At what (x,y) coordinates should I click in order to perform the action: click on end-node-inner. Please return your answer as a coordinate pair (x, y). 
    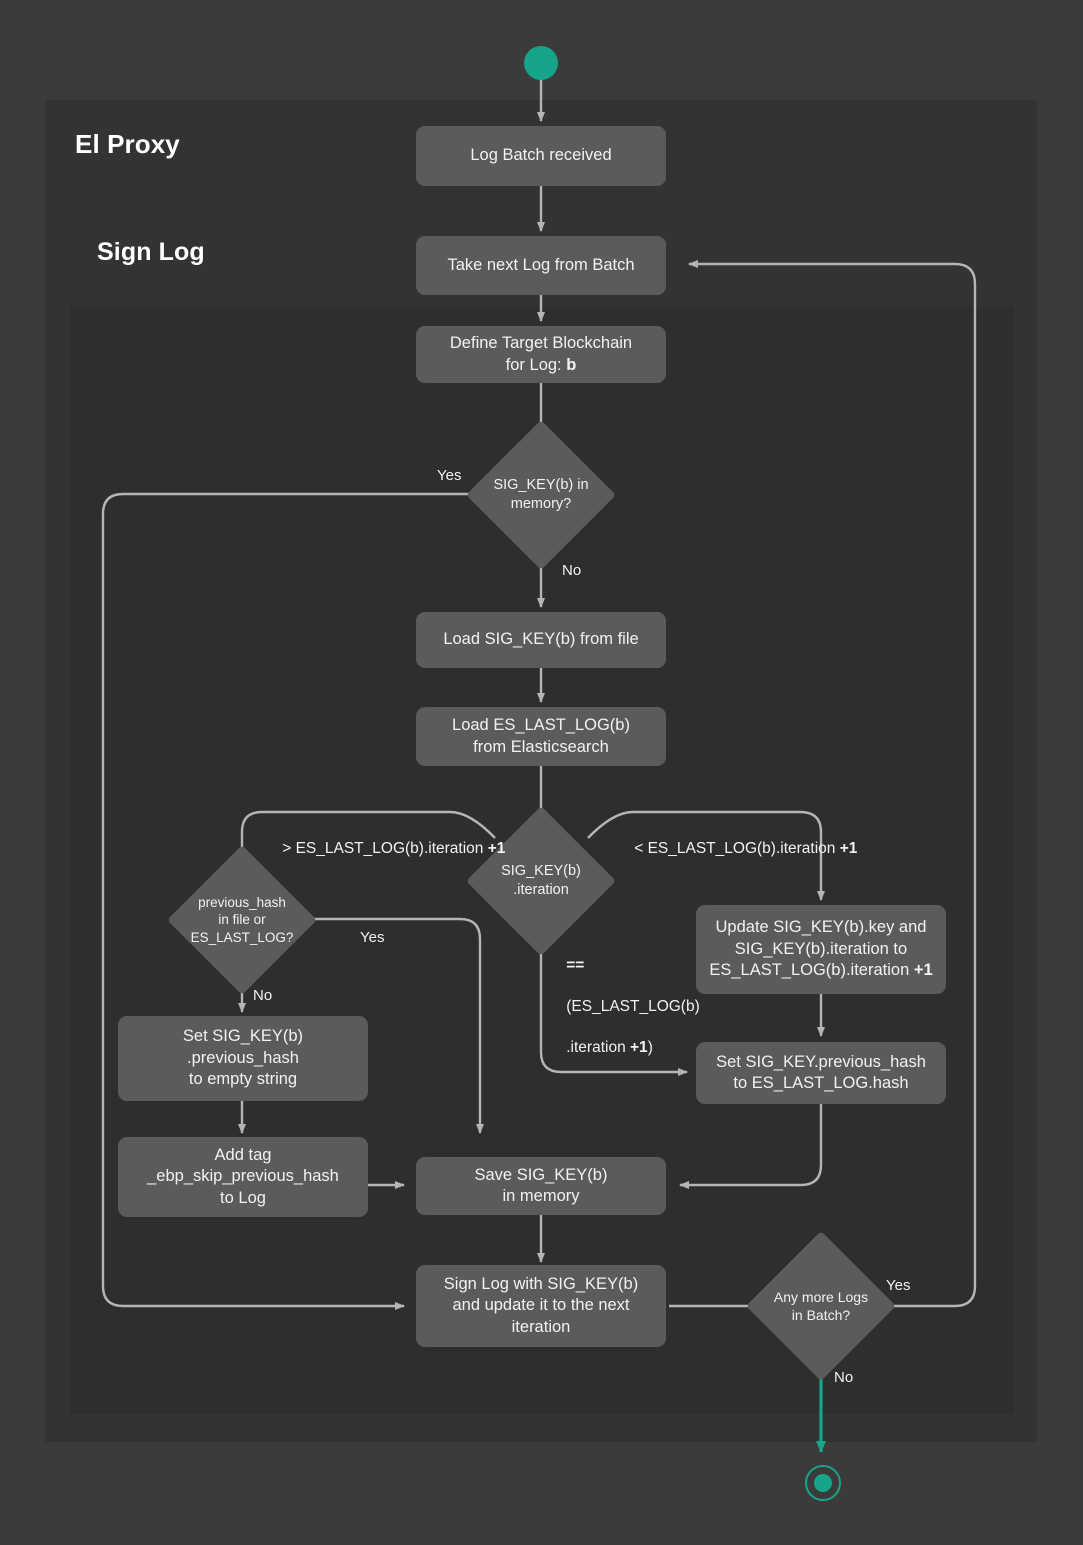
    Looking at the image, I should click on (823, 1483).